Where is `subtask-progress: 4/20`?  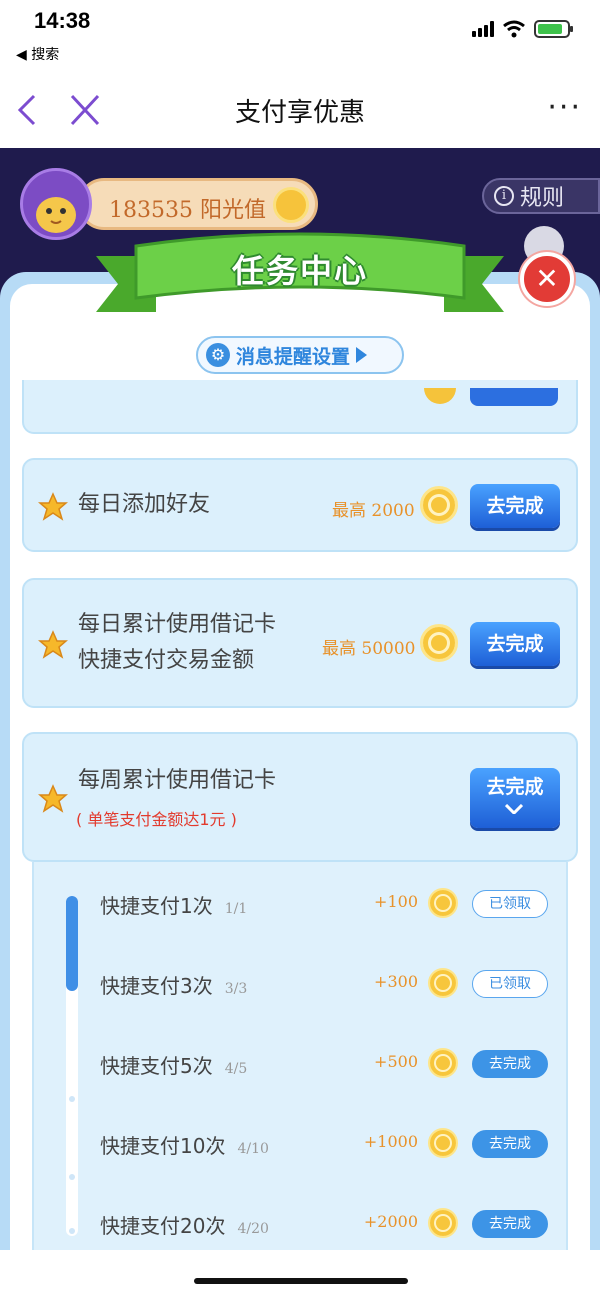 subtask-progress: 4/20 is located at coordinates (253, 1229).